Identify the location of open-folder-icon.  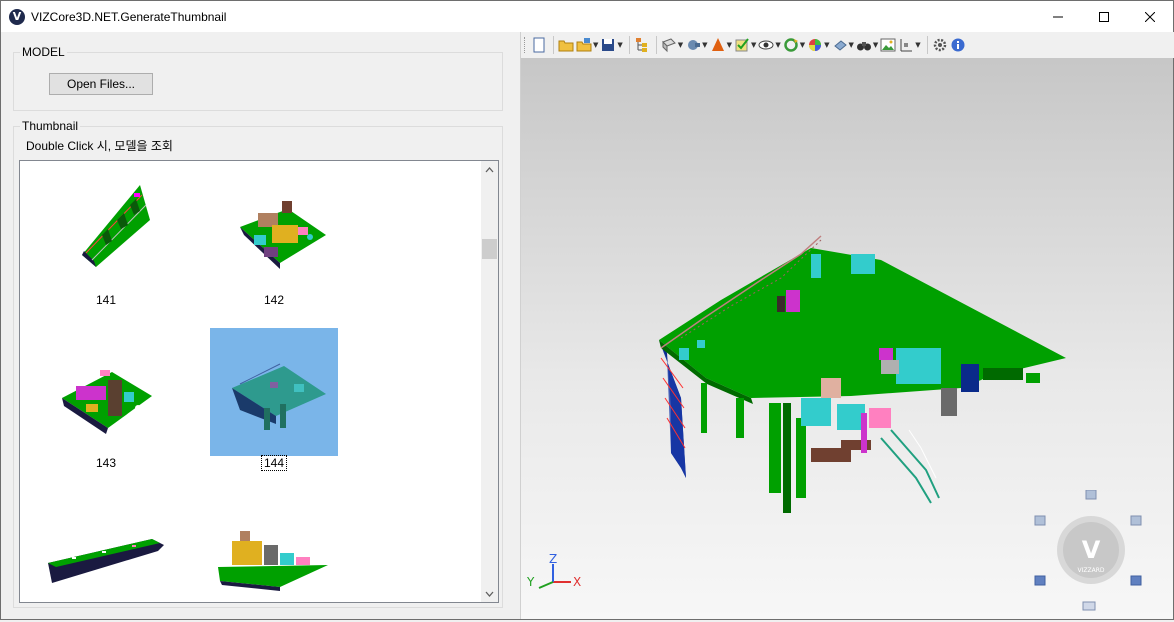
(566, 46).